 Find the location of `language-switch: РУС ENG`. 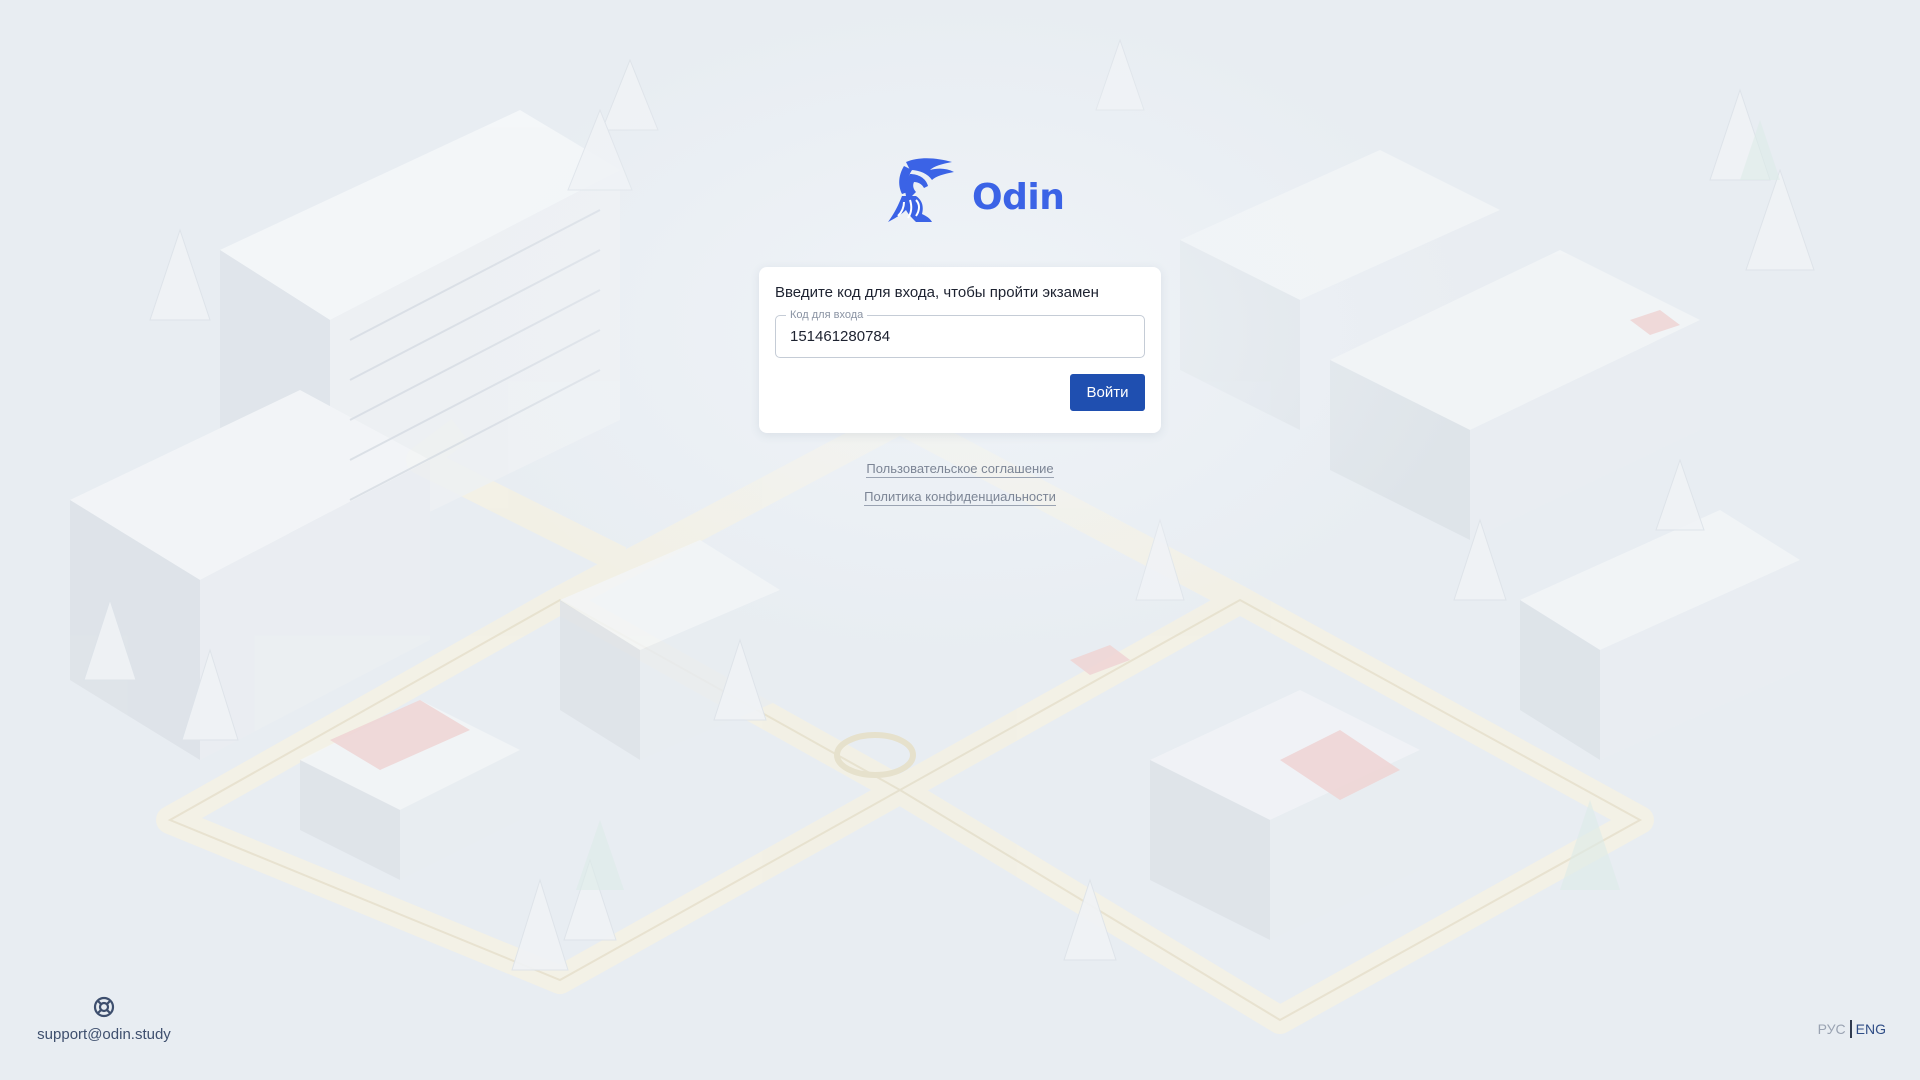

language-switch: РУС ENG is located at coordinates (1852, 1029).